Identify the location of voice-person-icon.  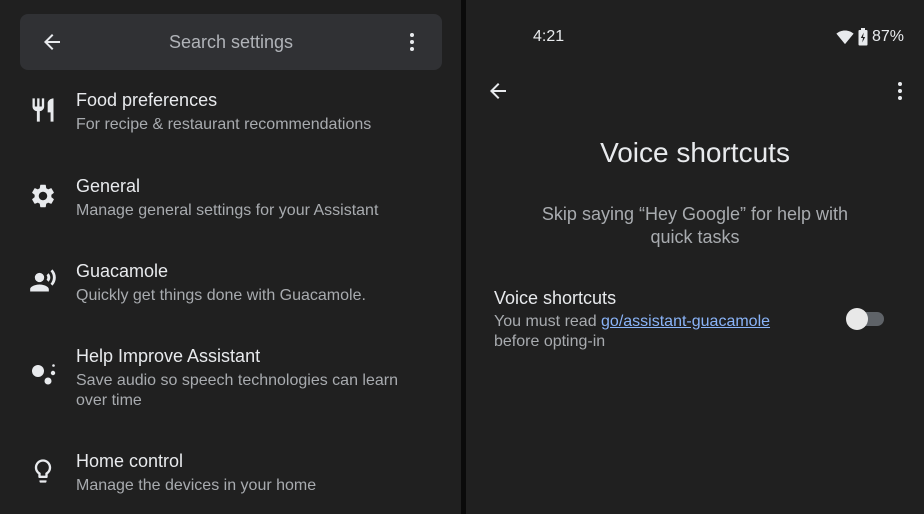
(43, 281).